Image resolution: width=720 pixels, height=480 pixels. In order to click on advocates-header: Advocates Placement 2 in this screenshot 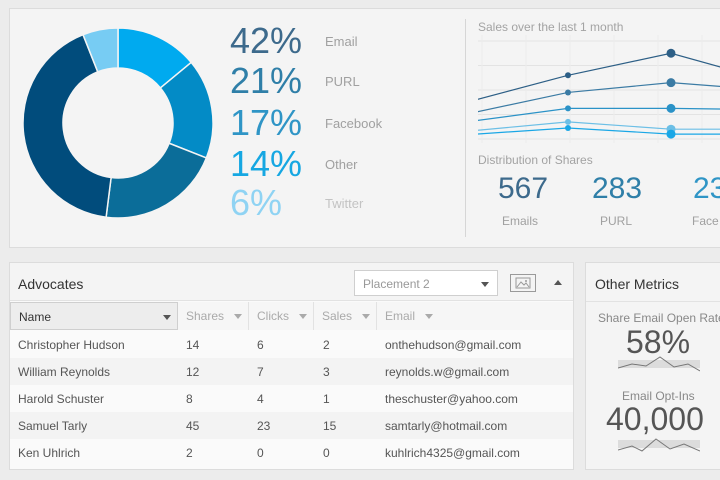, I will do `click(291, 282)`.